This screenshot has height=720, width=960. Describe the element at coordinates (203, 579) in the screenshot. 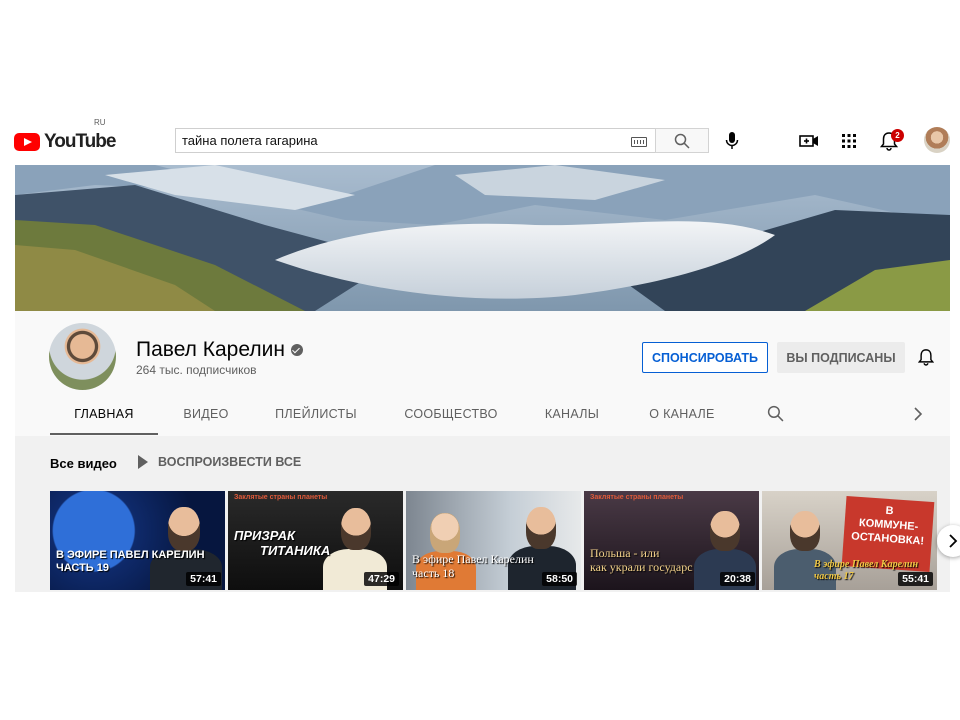

I see `video-duration: 57:41` at that location.